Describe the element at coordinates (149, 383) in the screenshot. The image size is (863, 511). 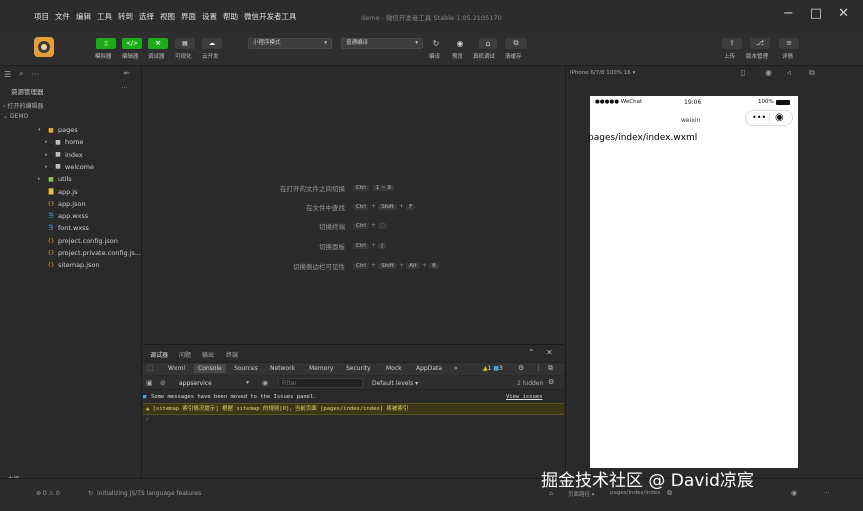
I see `sidebar-toggle-icon: ▣` at that location.